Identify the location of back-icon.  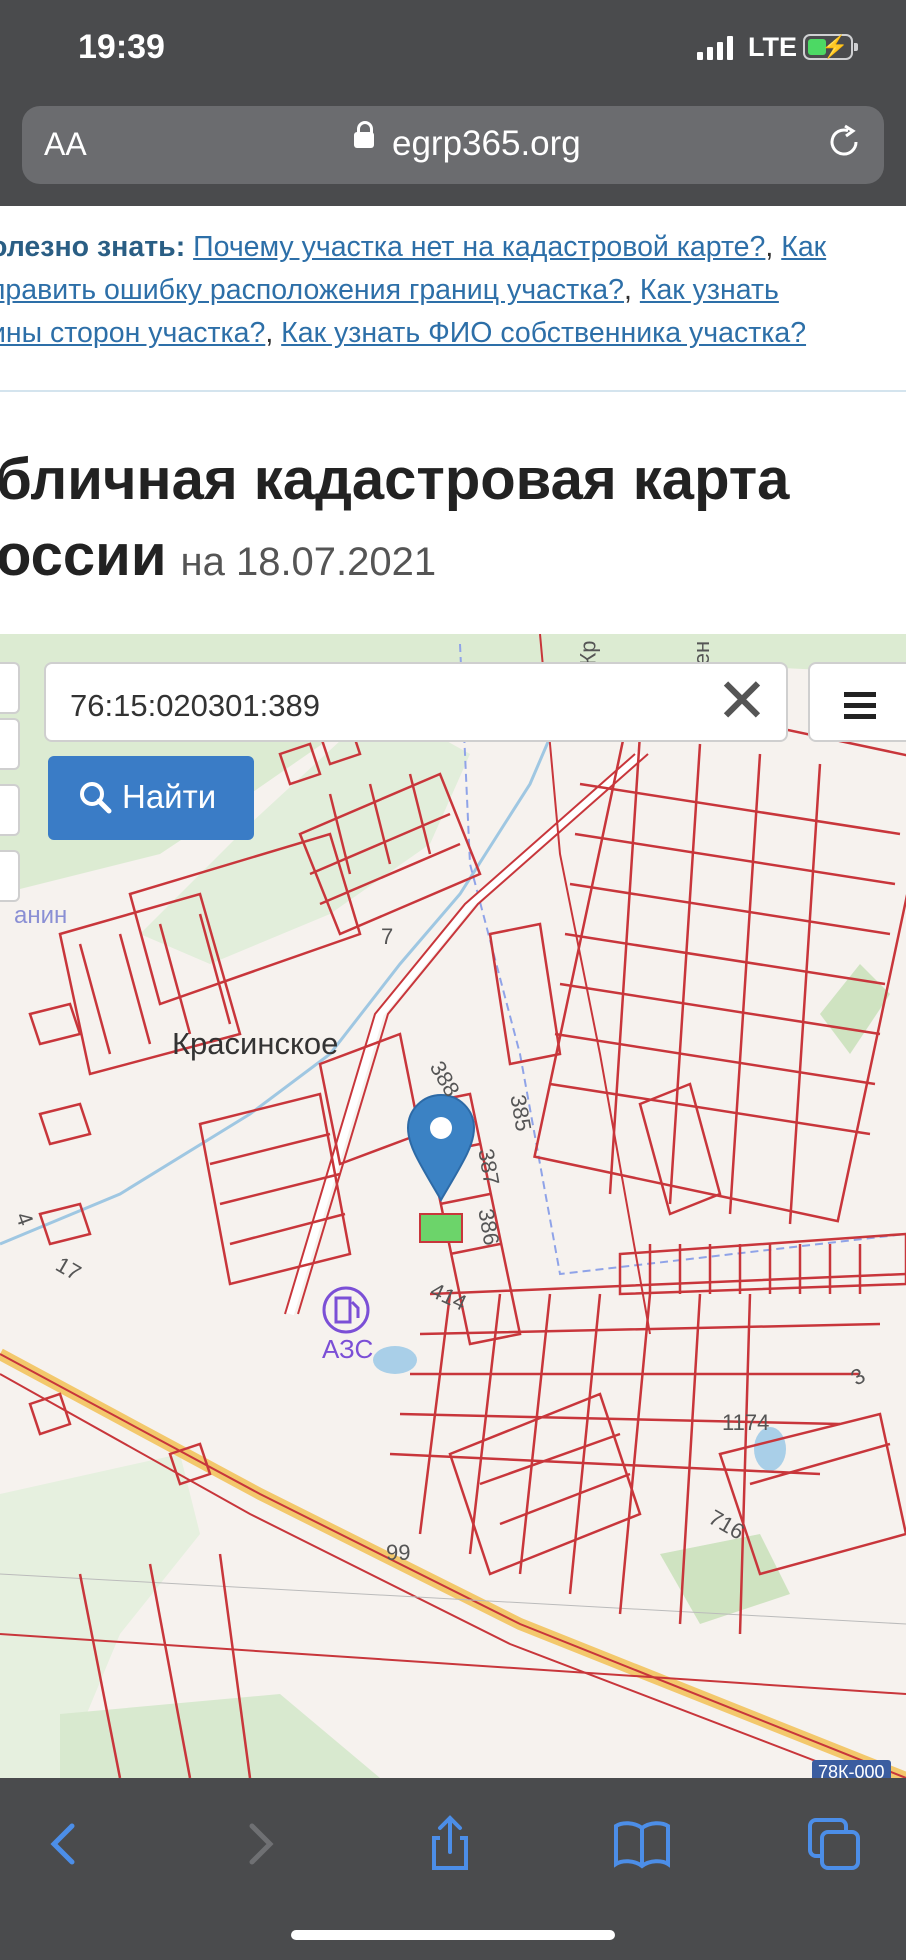
(64, 1844).